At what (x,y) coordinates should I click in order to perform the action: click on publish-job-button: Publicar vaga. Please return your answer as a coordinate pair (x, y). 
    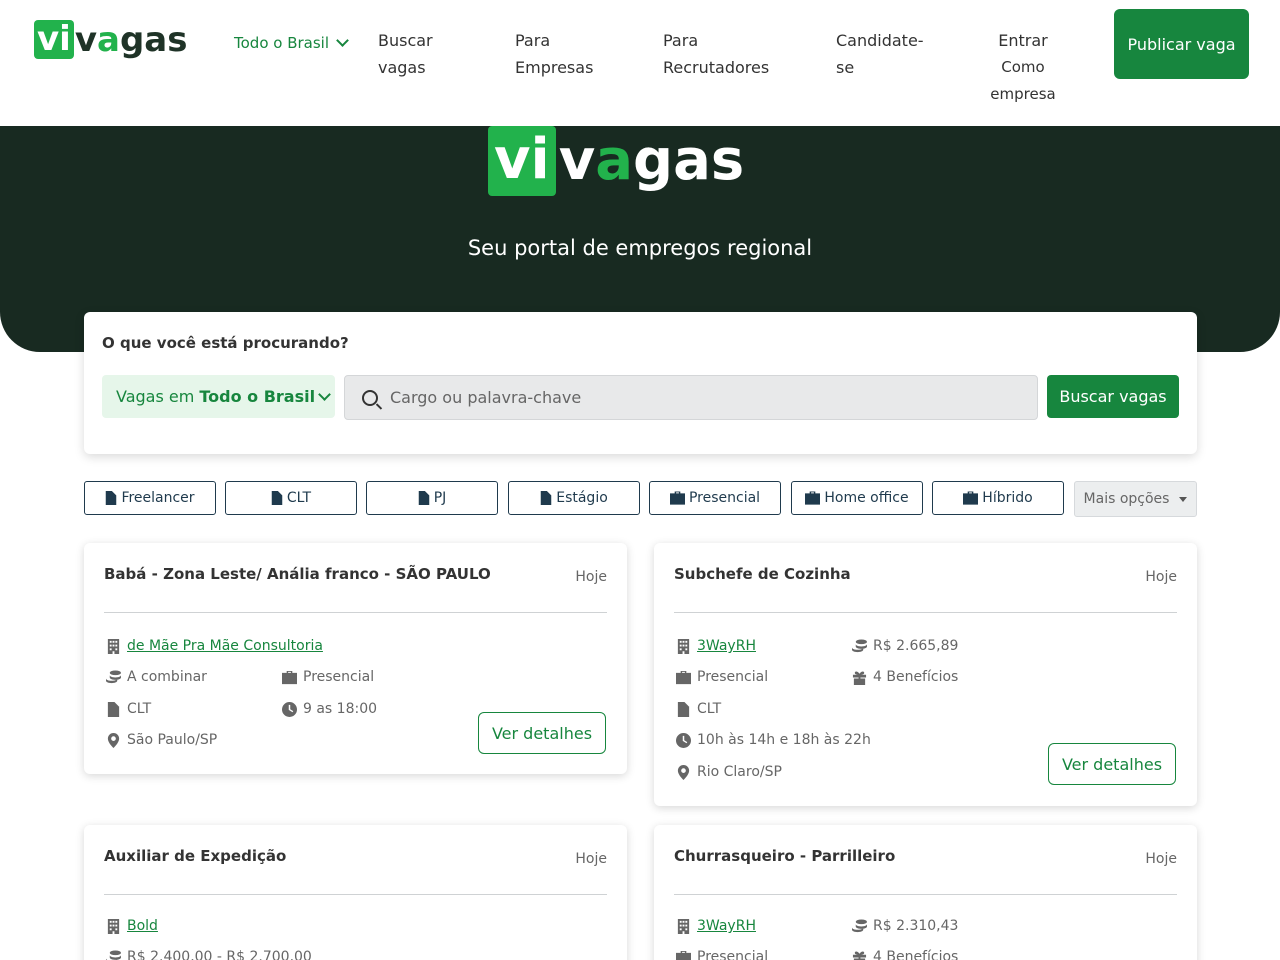
    Looking at the image, I should click on (1181, 44).